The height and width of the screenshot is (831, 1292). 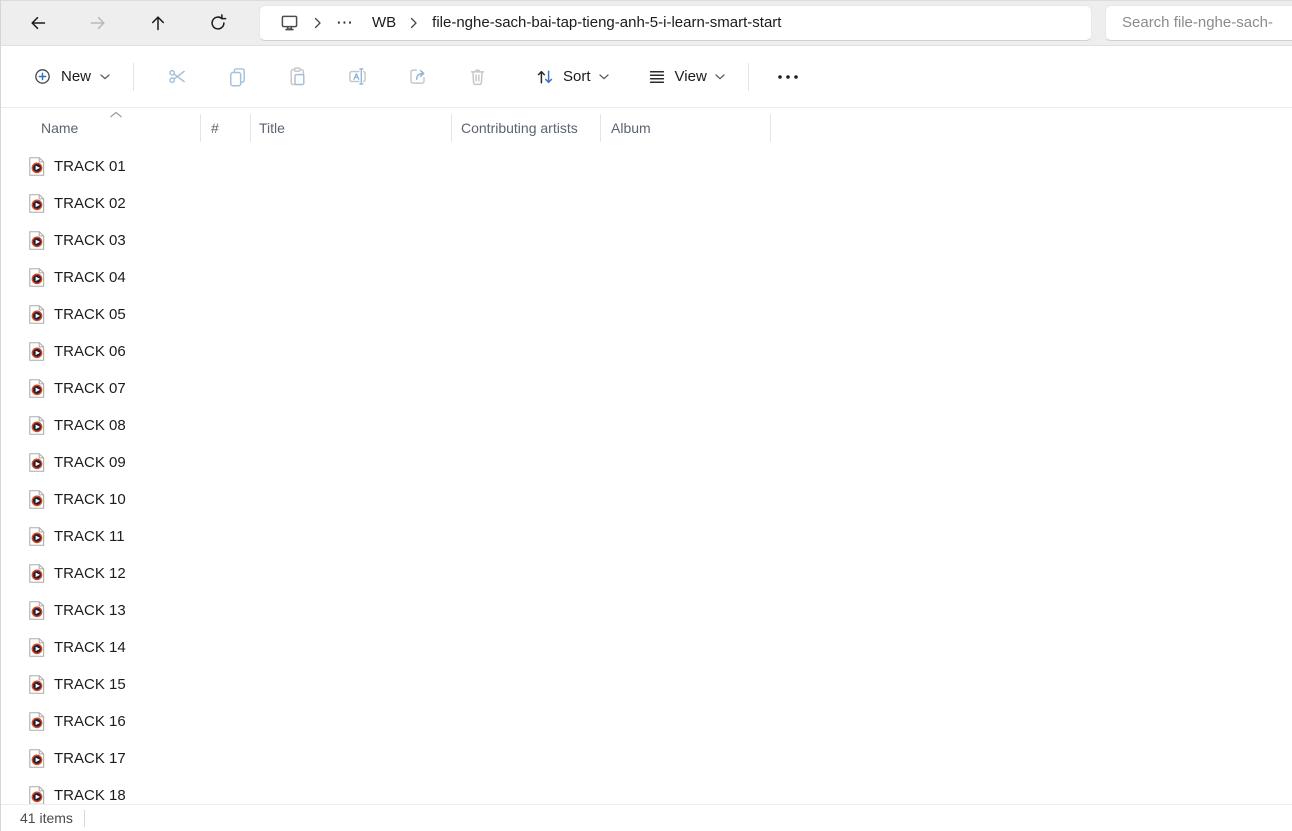 I want to click on column-header-label: #, so click(x=215, y=128).